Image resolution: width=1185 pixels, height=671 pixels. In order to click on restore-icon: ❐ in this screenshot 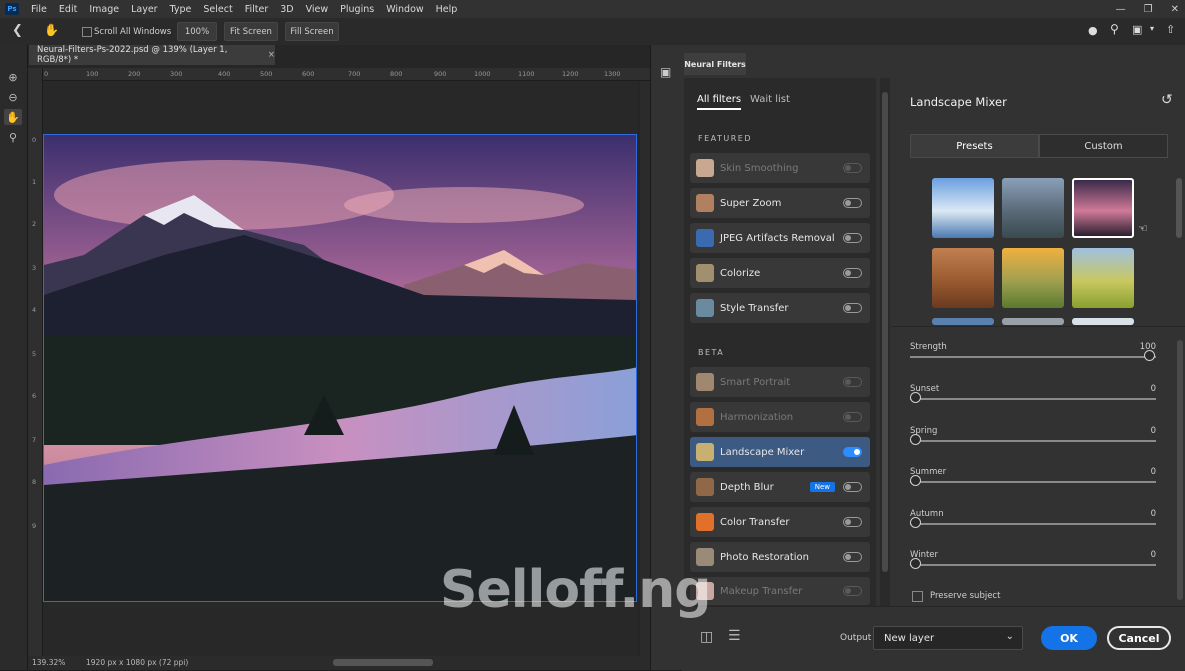, I will do `click(1148, 9)`.